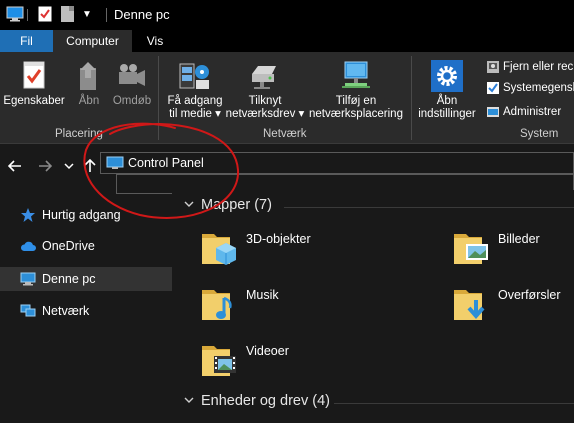 The height and width of the screenshot is (423, 574). What do you see at coordinates (15, 166) in the screenshot?
I see `back-arrow-icon` at bounding box center [15, 166].